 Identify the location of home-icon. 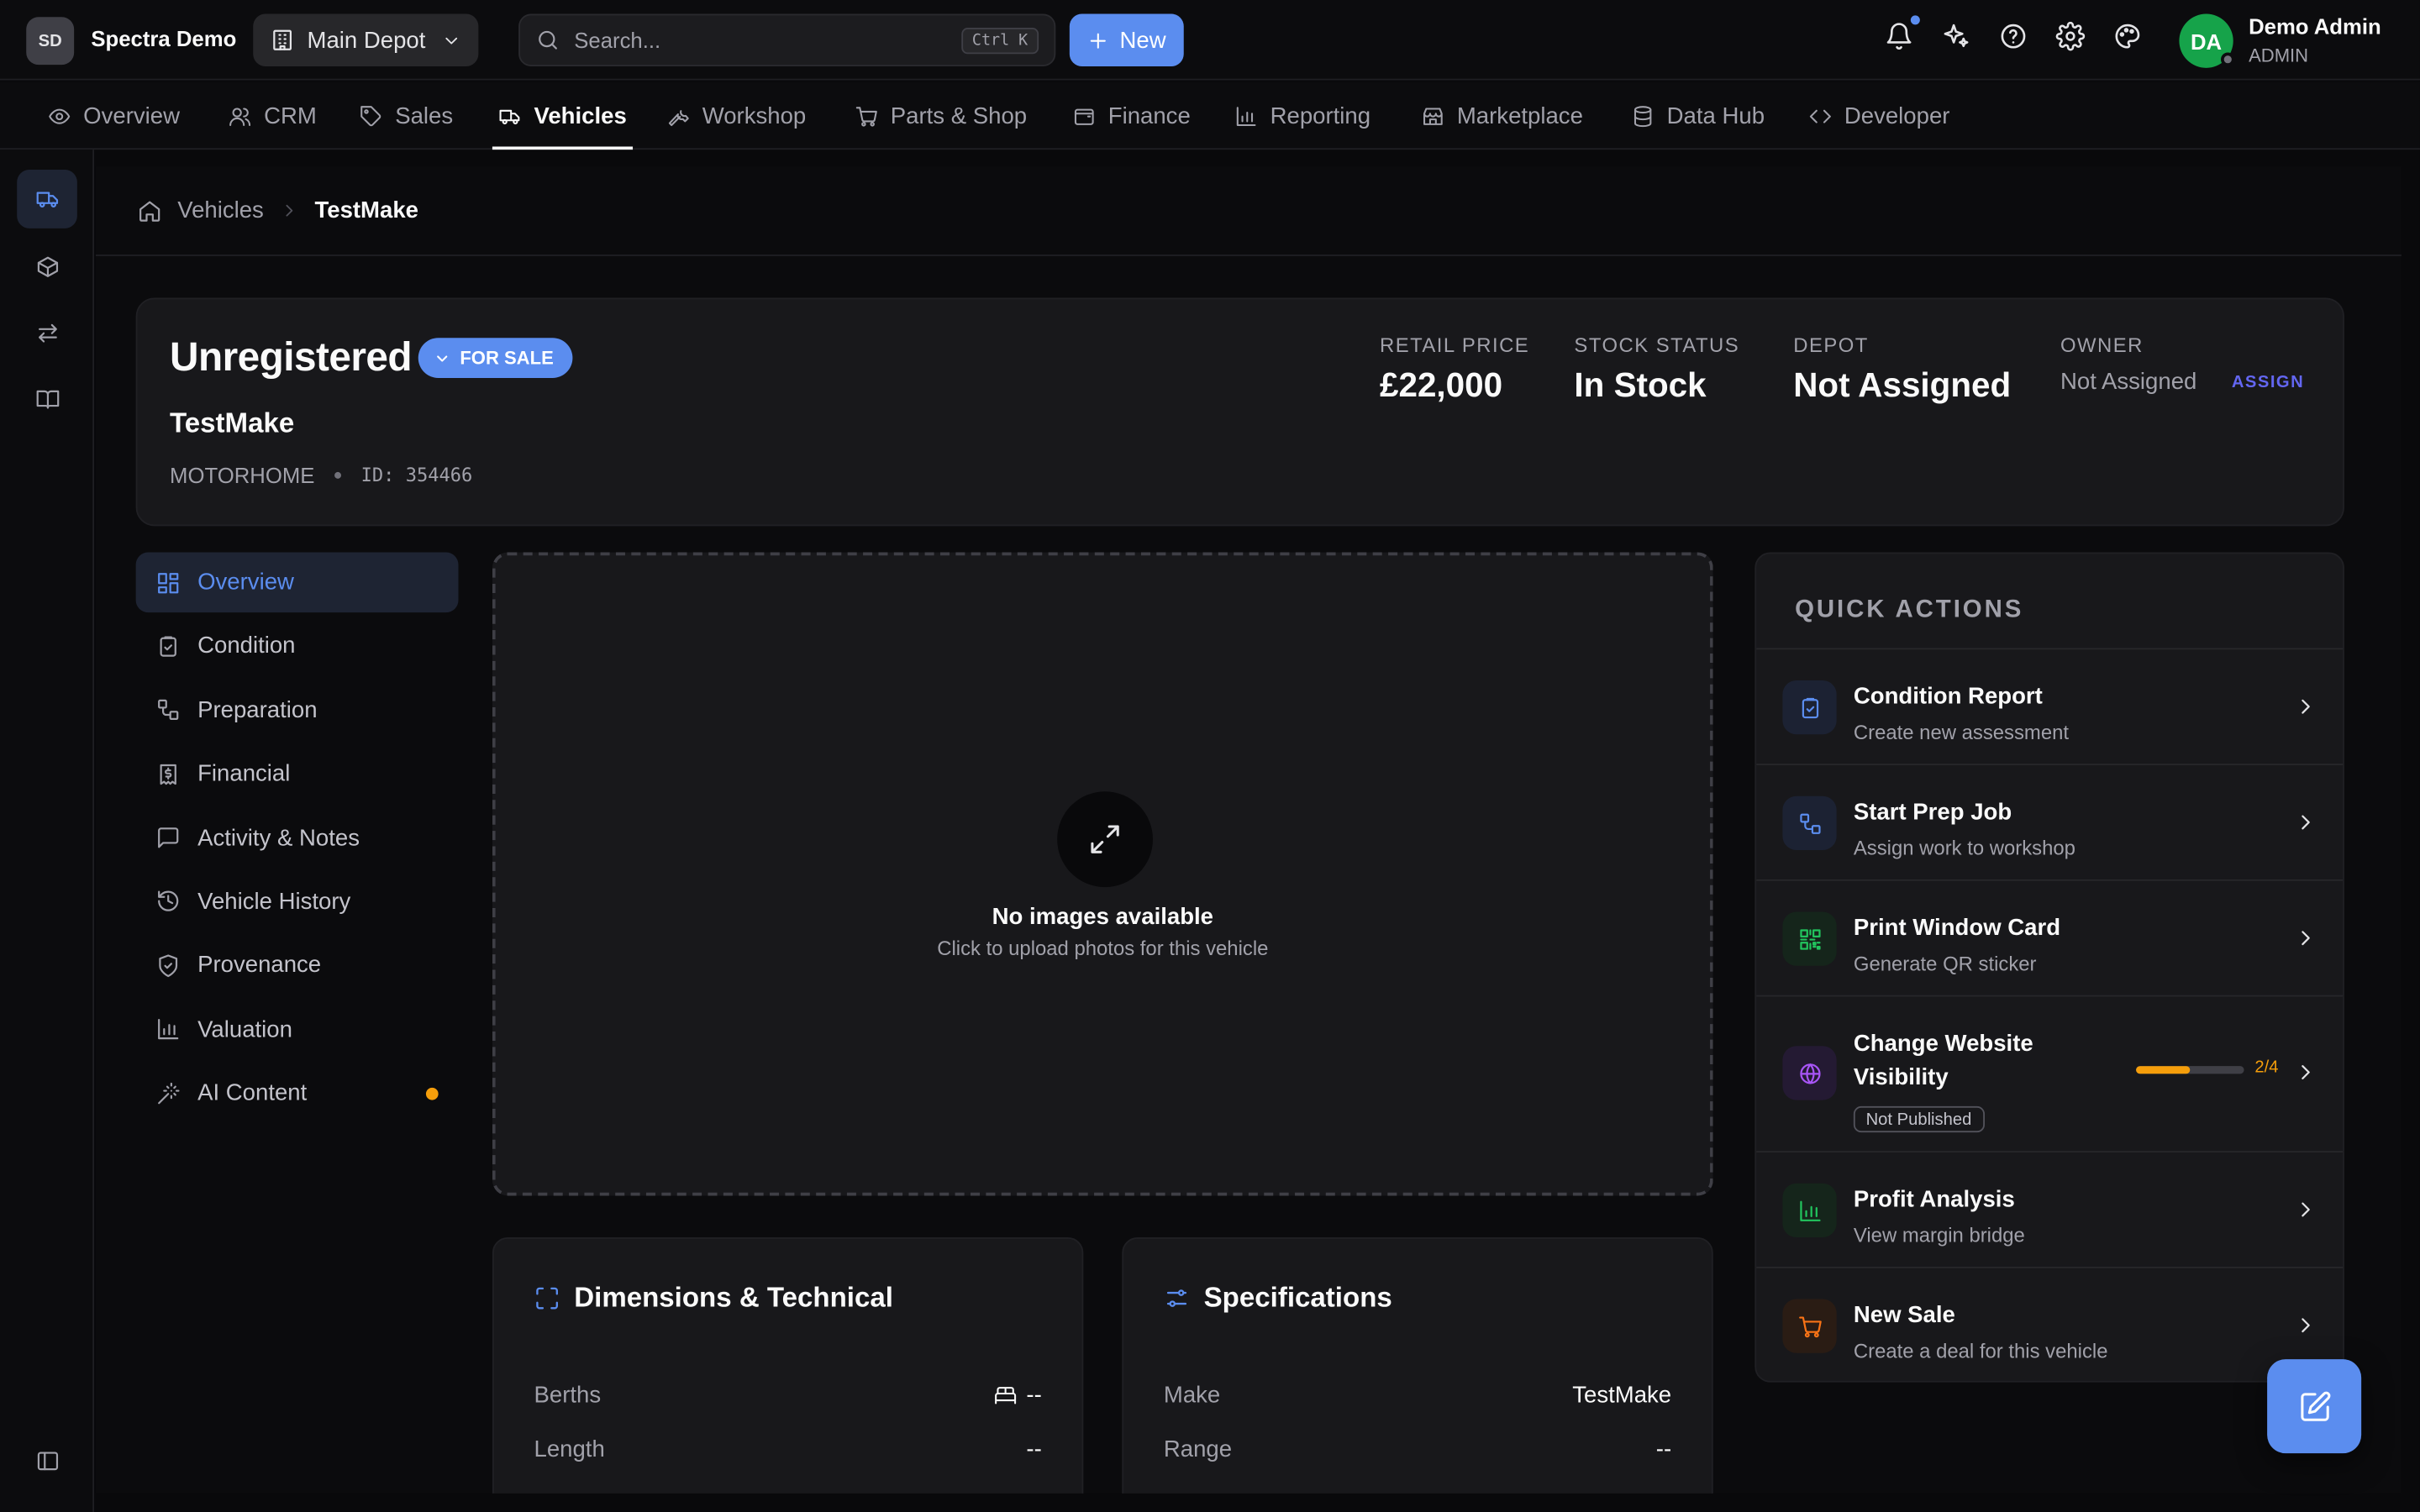
(149, 210).